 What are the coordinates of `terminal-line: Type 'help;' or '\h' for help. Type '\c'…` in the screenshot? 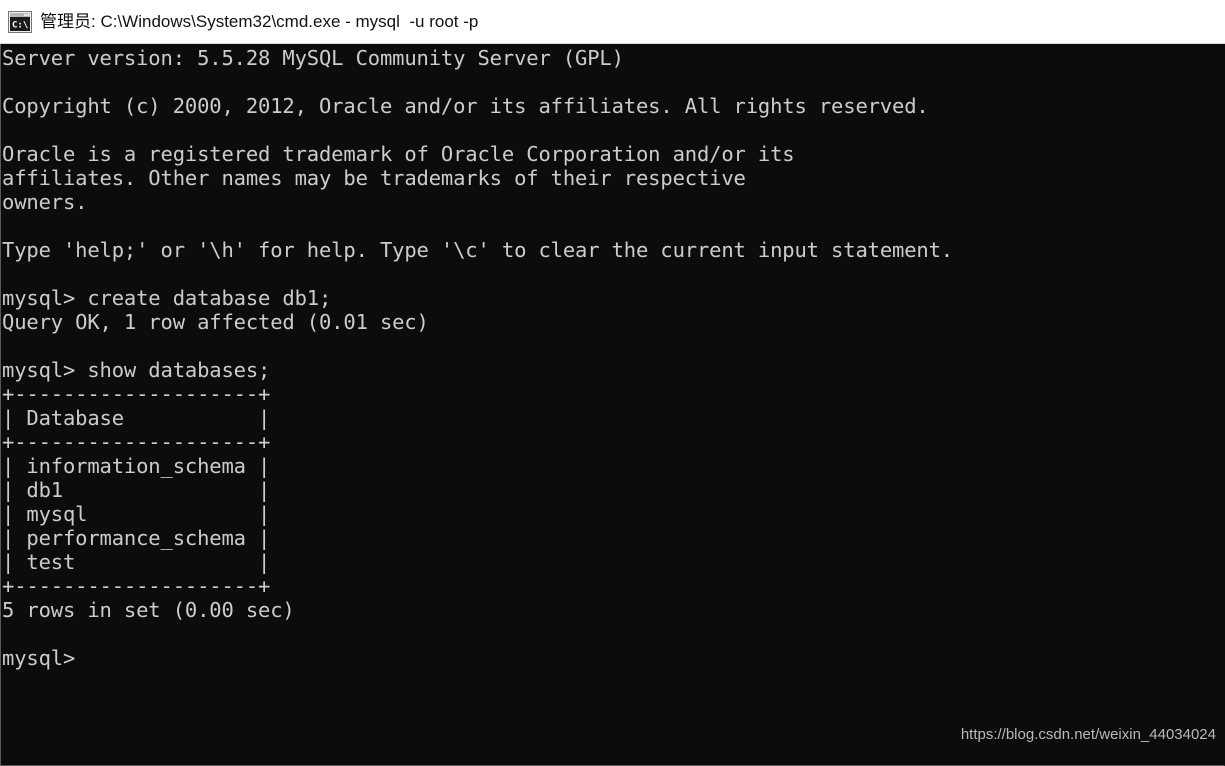 It's located at (477, 250).